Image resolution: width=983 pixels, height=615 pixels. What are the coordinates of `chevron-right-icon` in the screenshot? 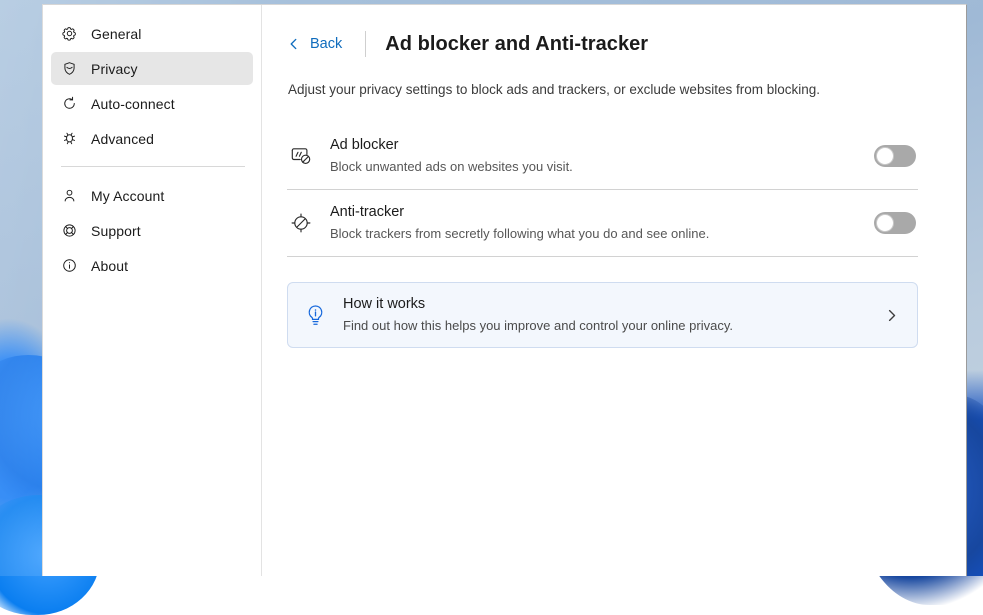 It's located at (891, 315).